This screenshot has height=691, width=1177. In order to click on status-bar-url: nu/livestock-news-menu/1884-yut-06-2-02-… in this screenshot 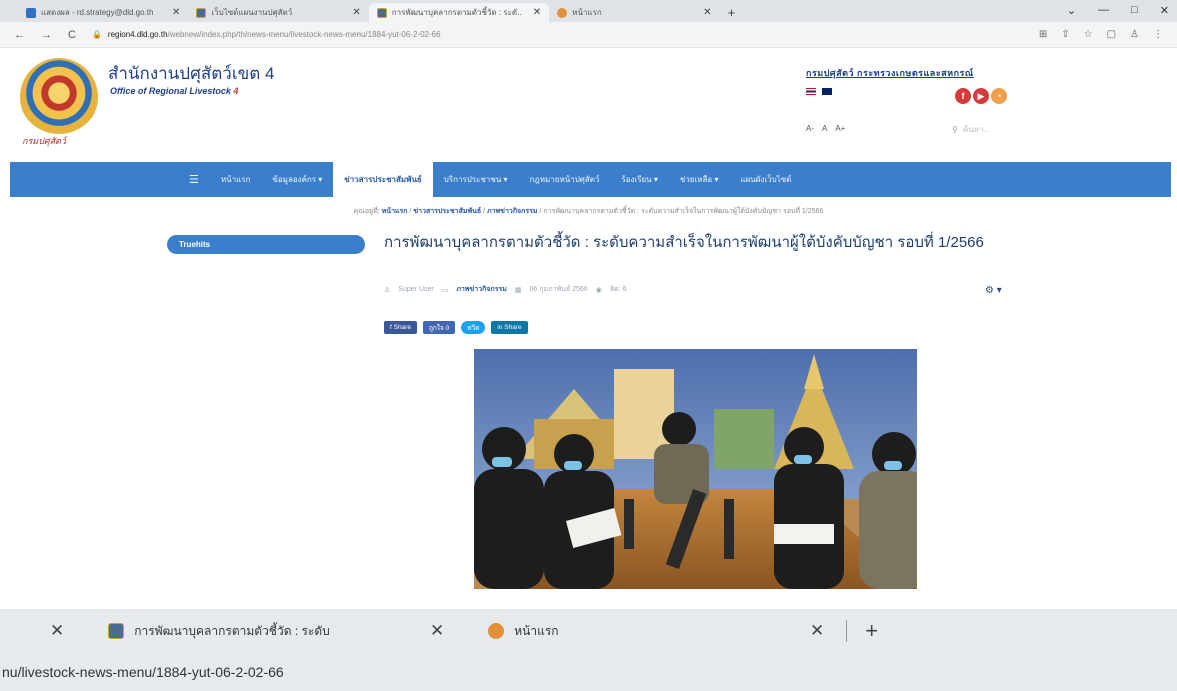, I will do `click(588, 672)`.